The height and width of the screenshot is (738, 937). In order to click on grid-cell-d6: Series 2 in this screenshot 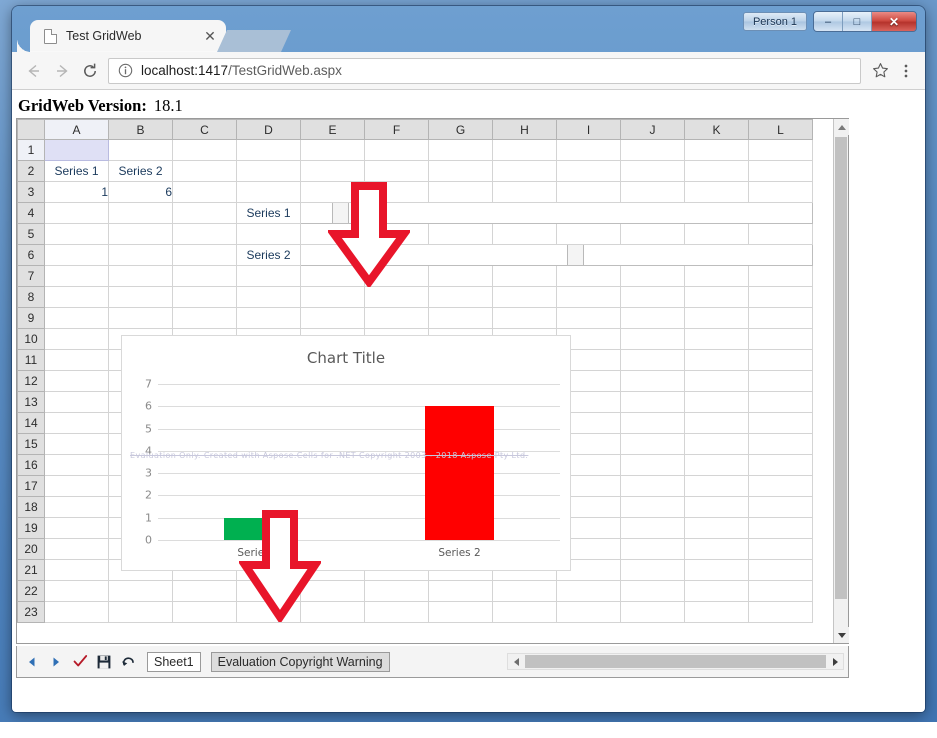, I will do `click(268, 255)`.